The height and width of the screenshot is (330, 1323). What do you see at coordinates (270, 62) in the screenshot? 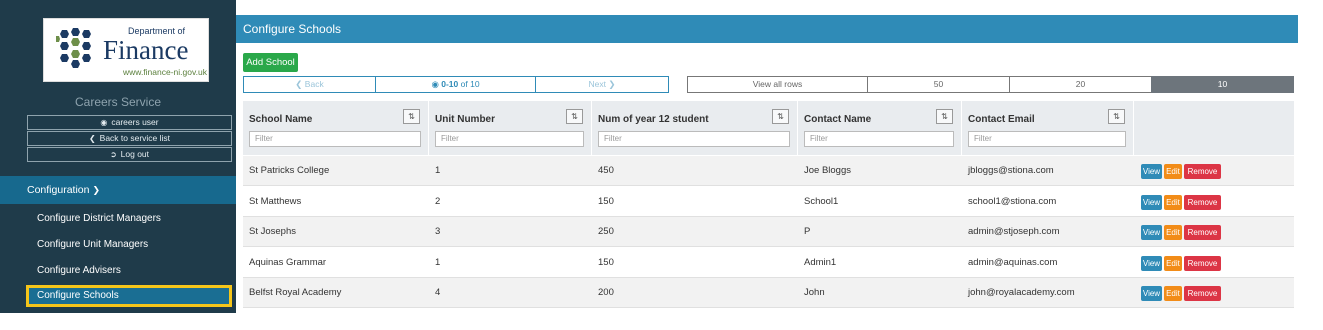
I see `add-school-button: Add School` at bounding box center [270, 62].